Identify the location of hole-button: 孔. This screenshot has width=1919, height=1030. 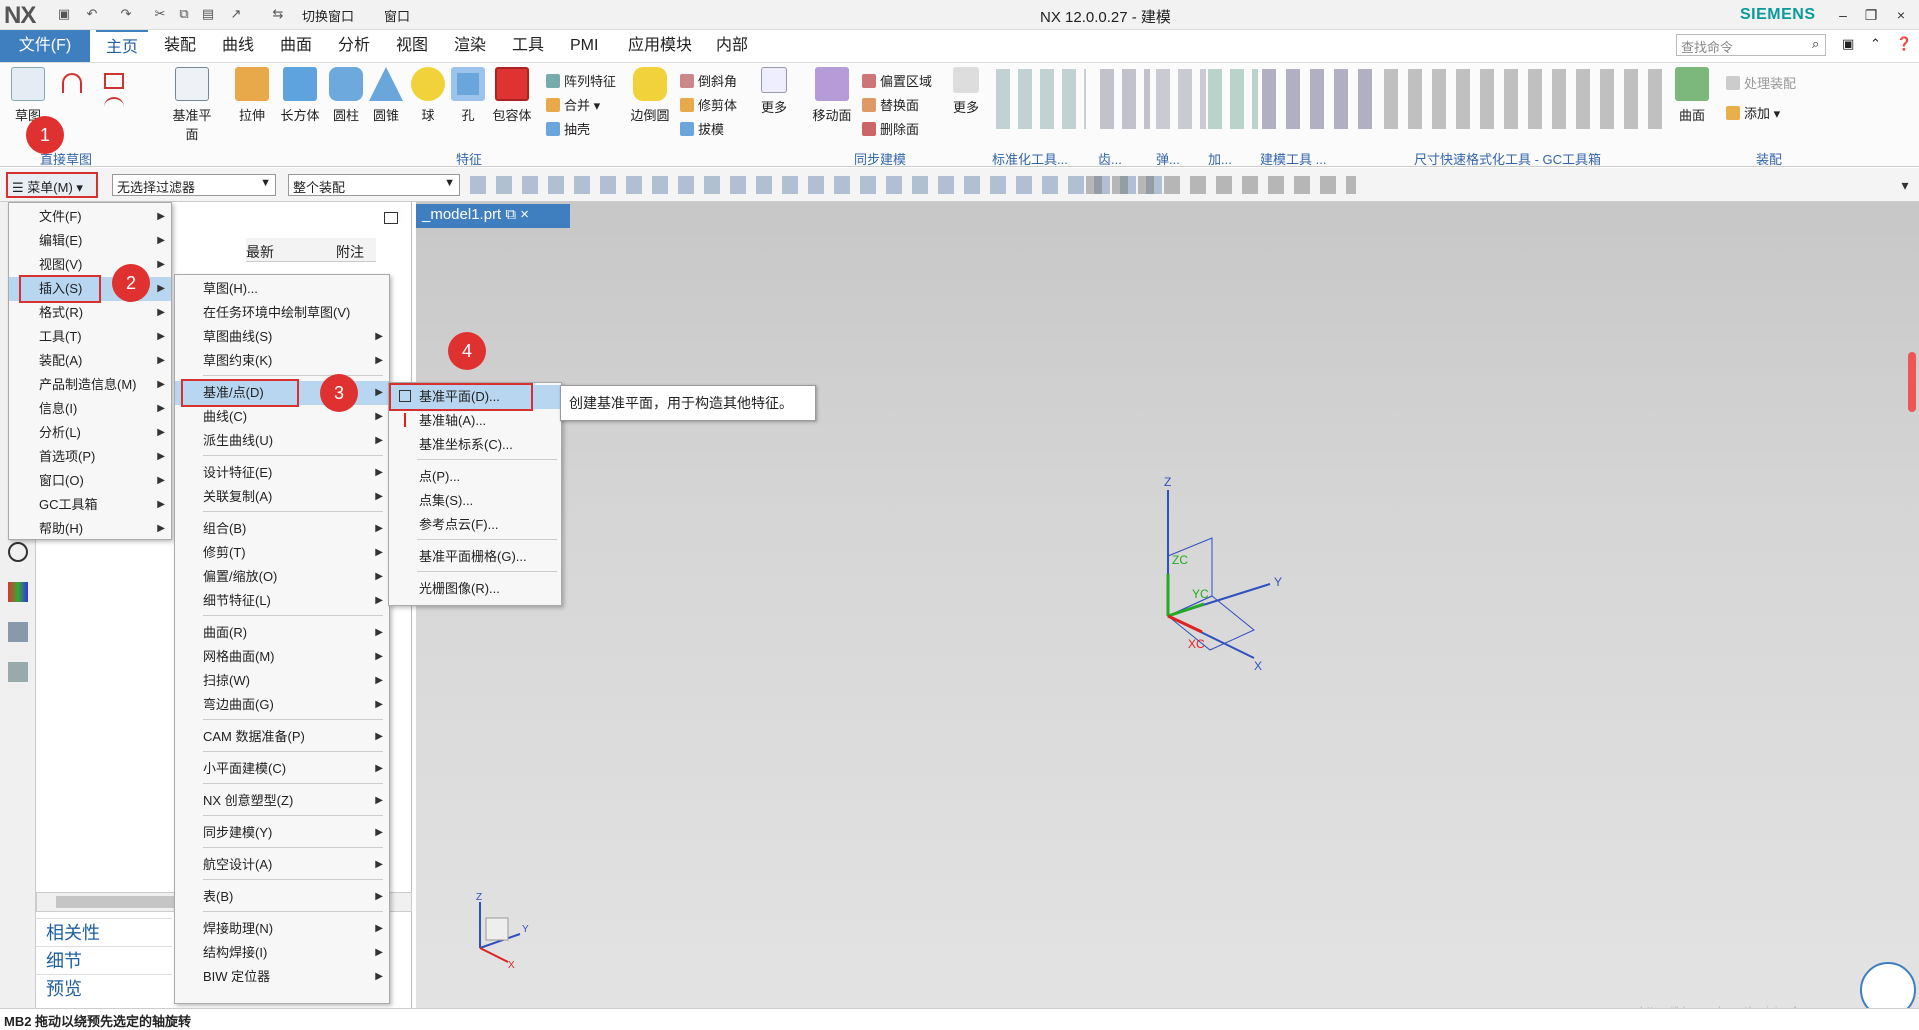
(468, 95).